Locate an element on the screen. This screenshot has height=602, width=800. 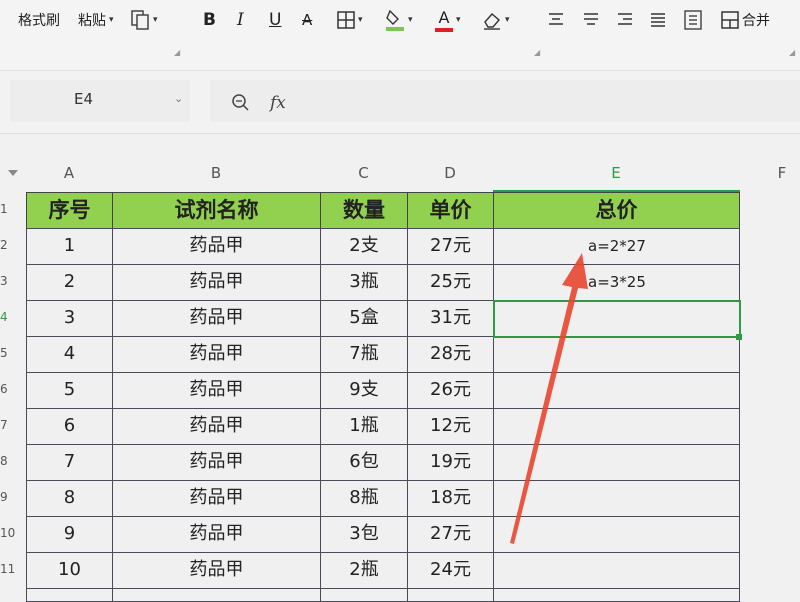
row-header: 6 is located at coordinates (7, 389).